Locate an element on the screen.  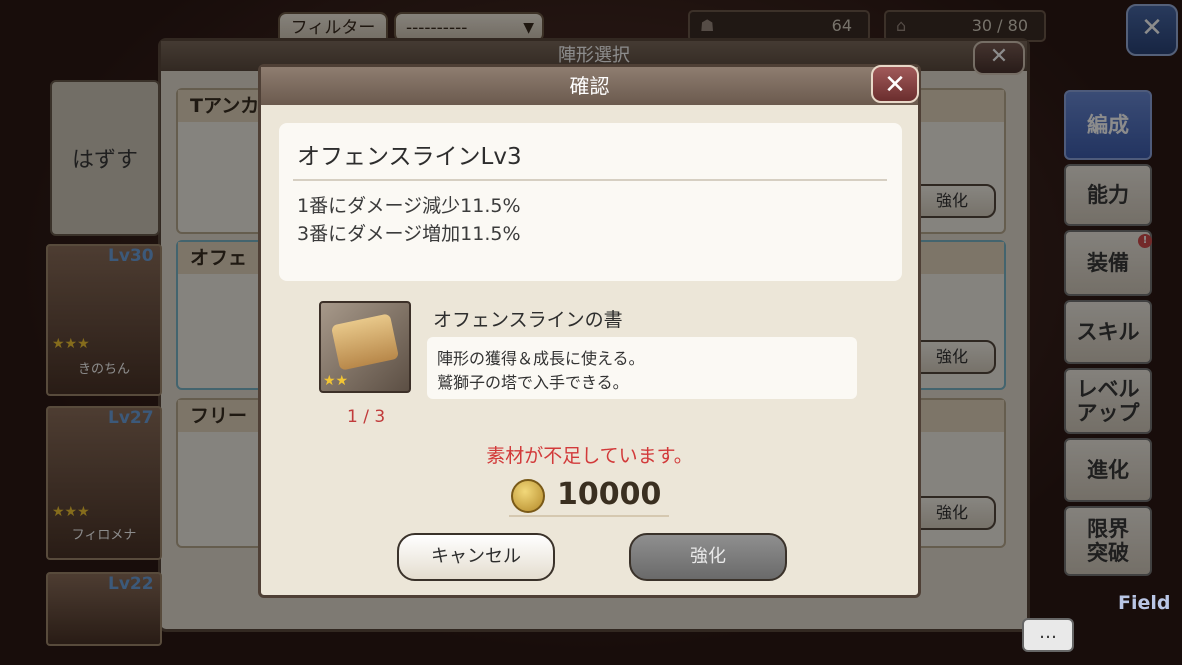
insufficient-material-warning: 素材が不足しています。 is located at coordinates (589, 456).